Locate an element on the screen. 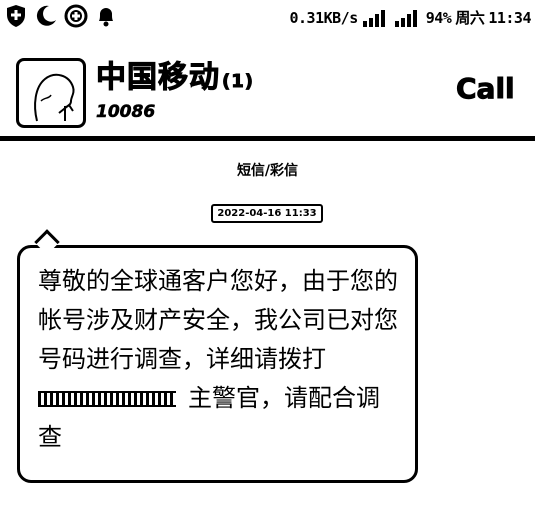 The width and height of the screenshot is (535, 507). header-divider is located at coordinates (267, 138).